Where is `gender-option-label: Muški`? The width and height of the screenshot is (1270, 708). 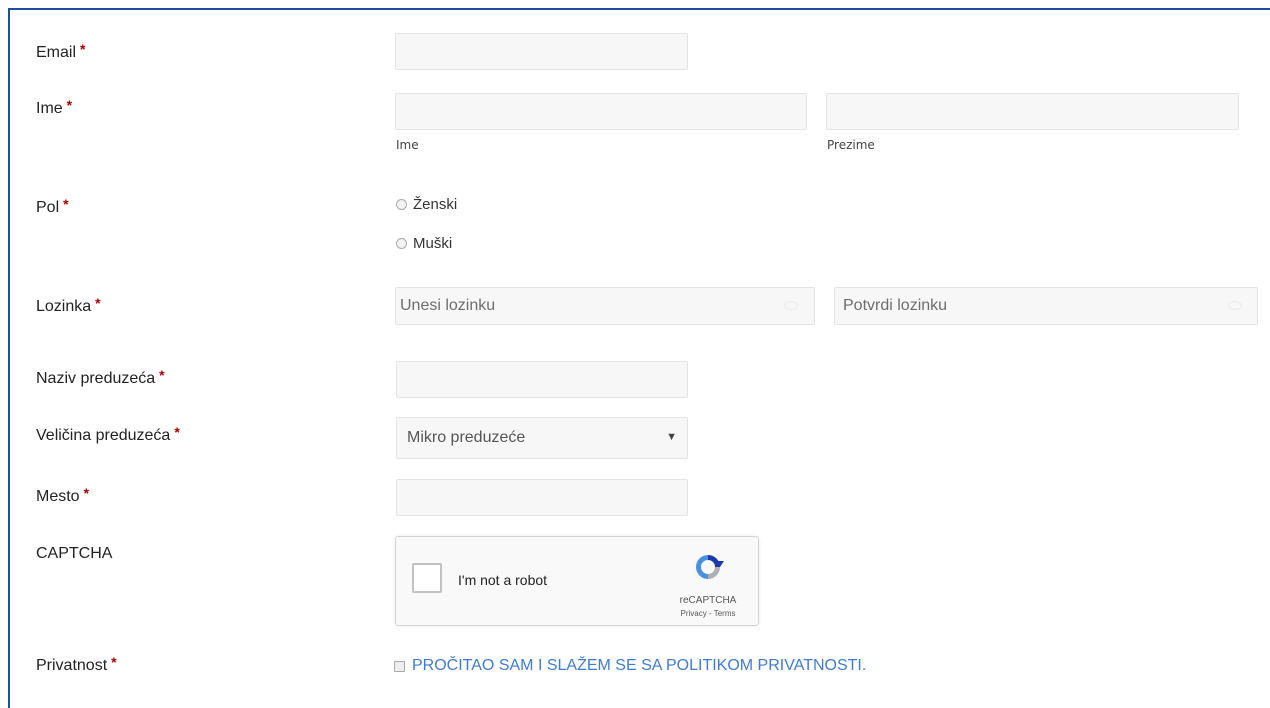
gender-option-label: Muški is located at coordinates (433, 243).